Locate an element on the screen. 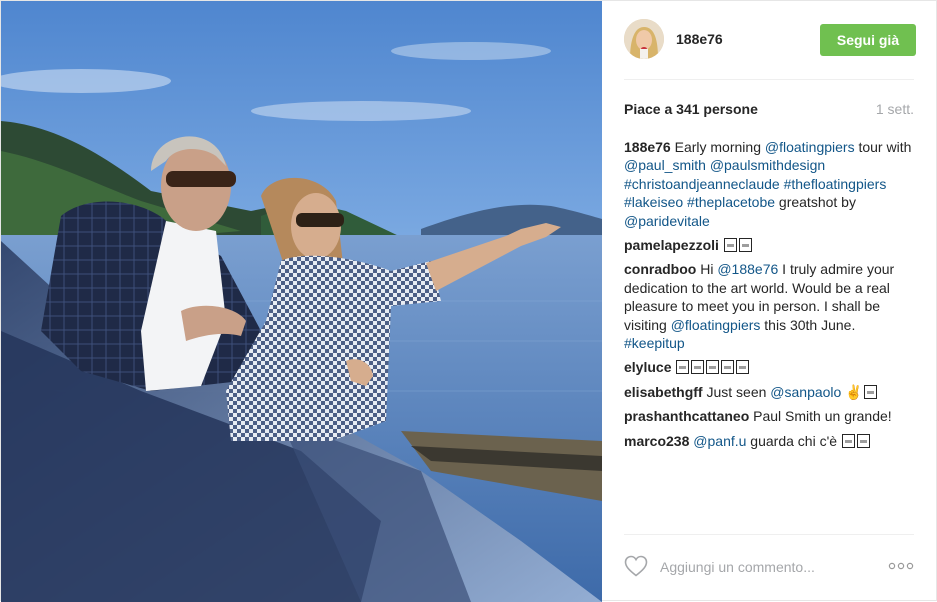  comment-text: Hi is located at coordinates (707, 269).